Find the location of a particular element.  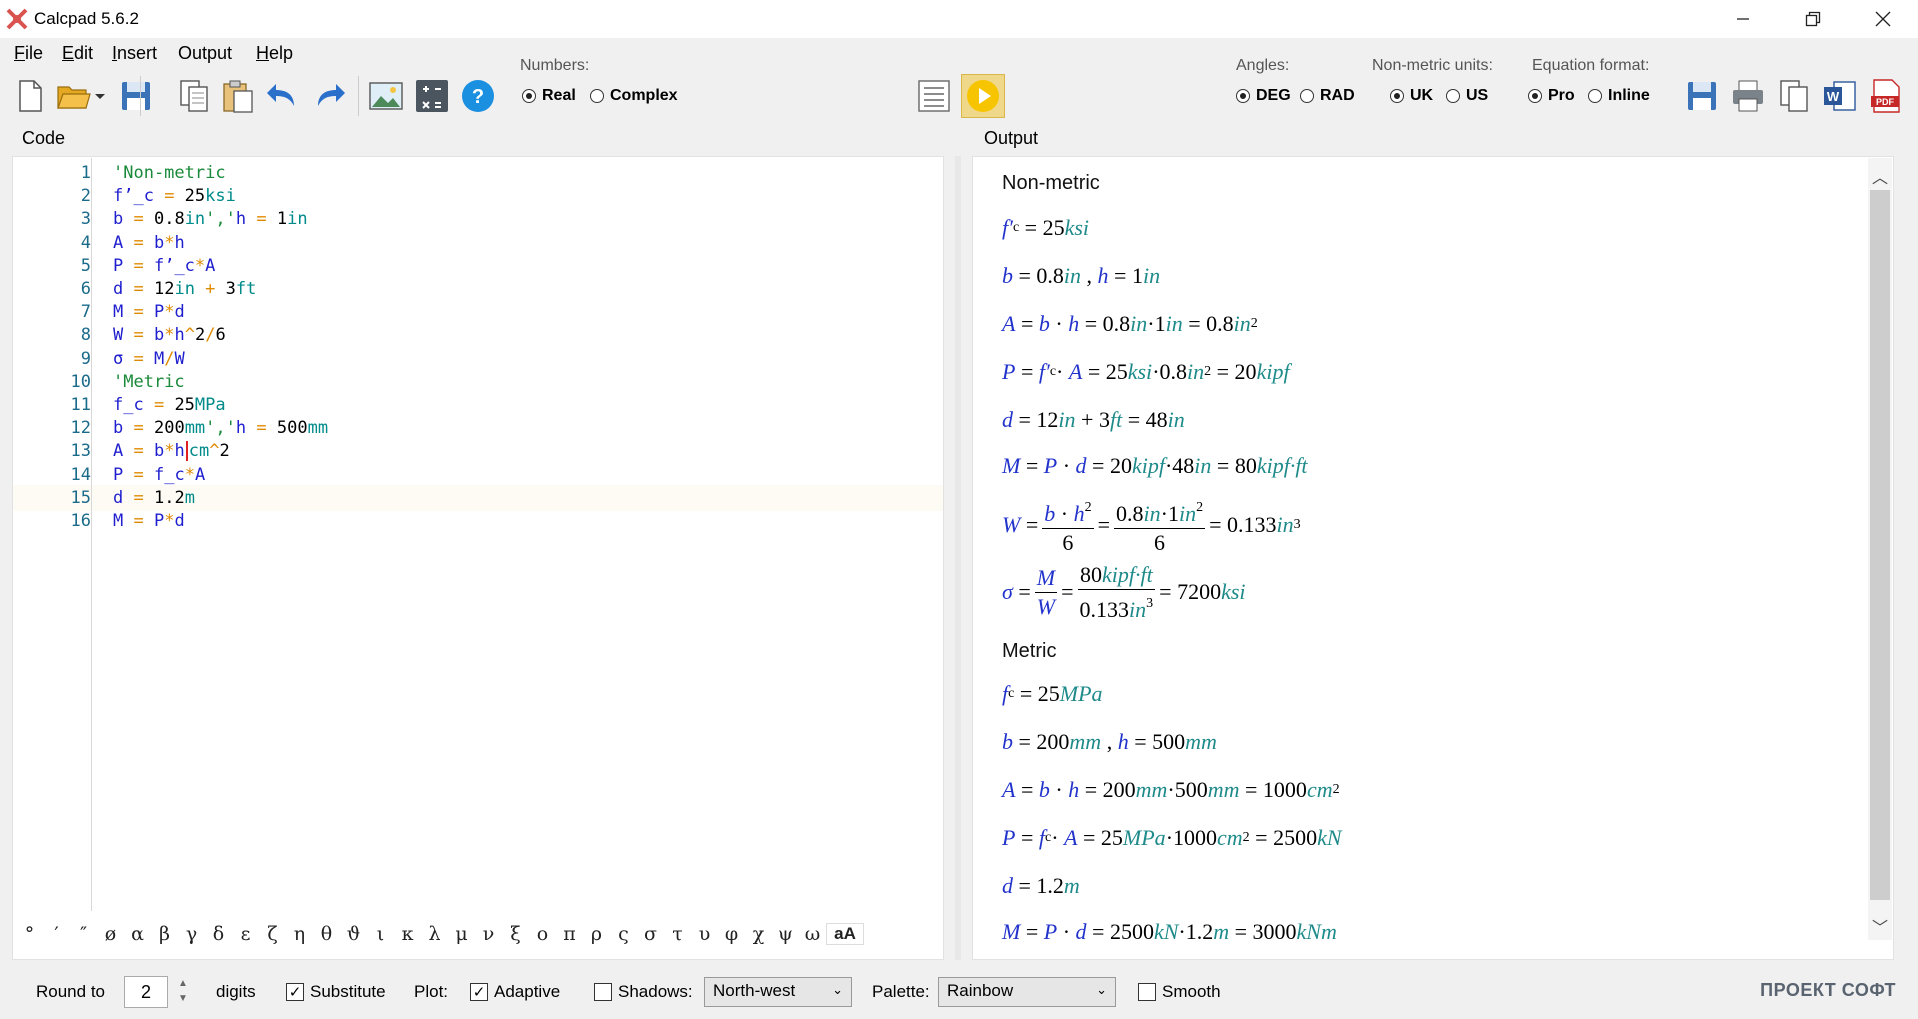

scroll-down-icon: ﹀ is located at coordinates (1880, 926).